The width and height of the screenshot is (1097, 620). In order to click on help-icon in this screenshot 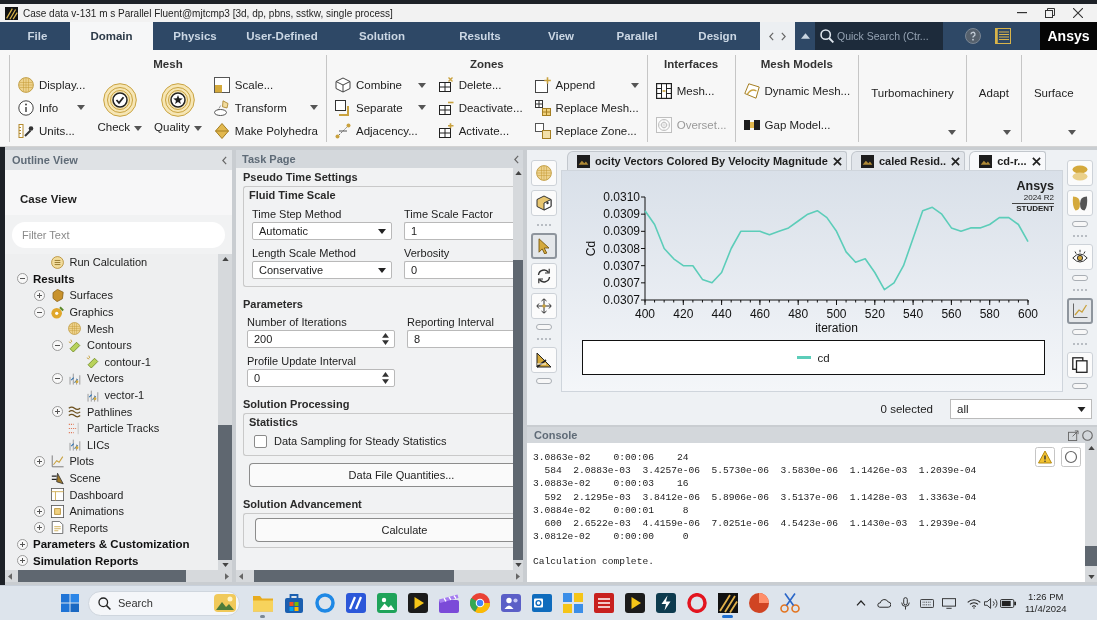, I will do `click(973, 36)`.